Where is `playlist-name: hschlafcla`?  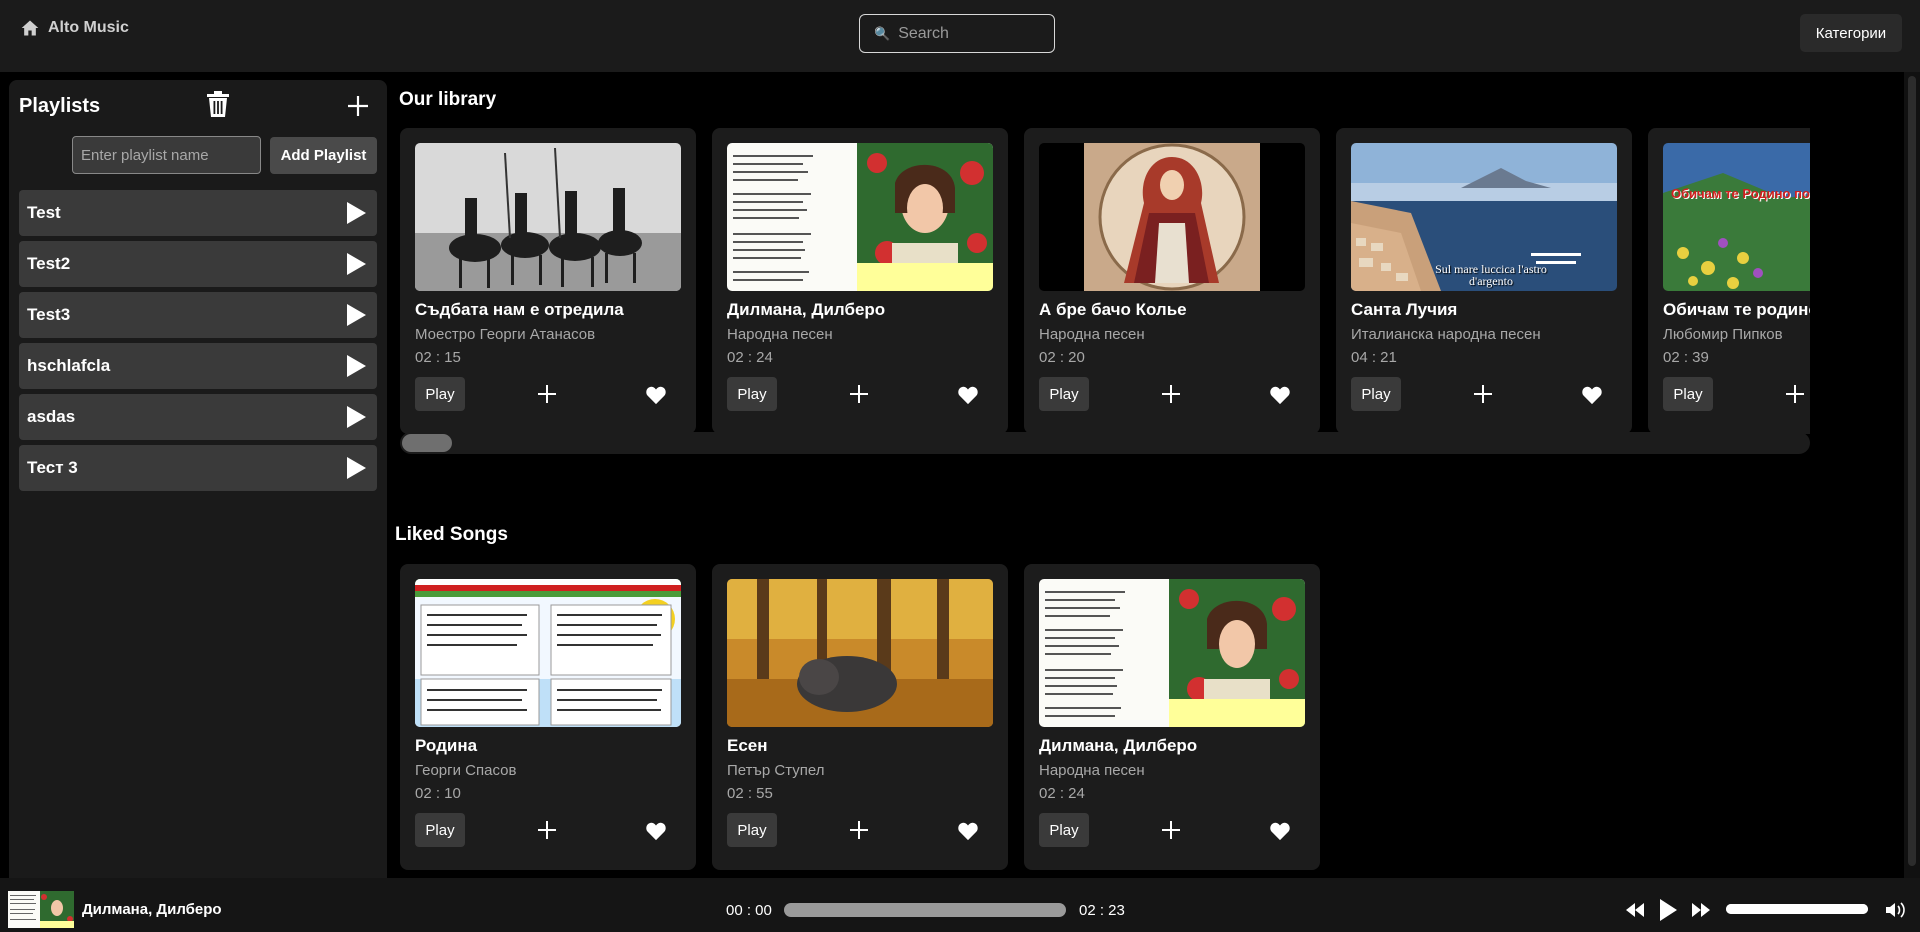
playlist-name: hschlafcla is located at coordinates (69, 365).